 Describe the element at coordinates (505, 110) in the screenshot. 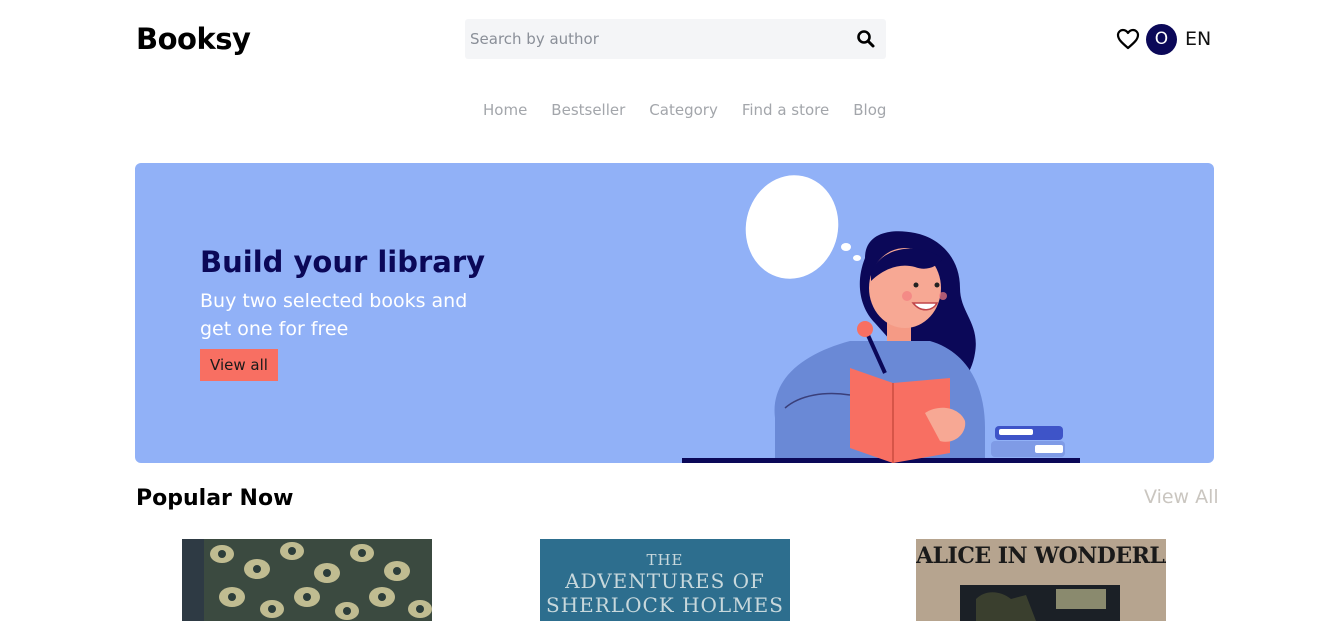

I see `nav-item-home: Home` at that location.